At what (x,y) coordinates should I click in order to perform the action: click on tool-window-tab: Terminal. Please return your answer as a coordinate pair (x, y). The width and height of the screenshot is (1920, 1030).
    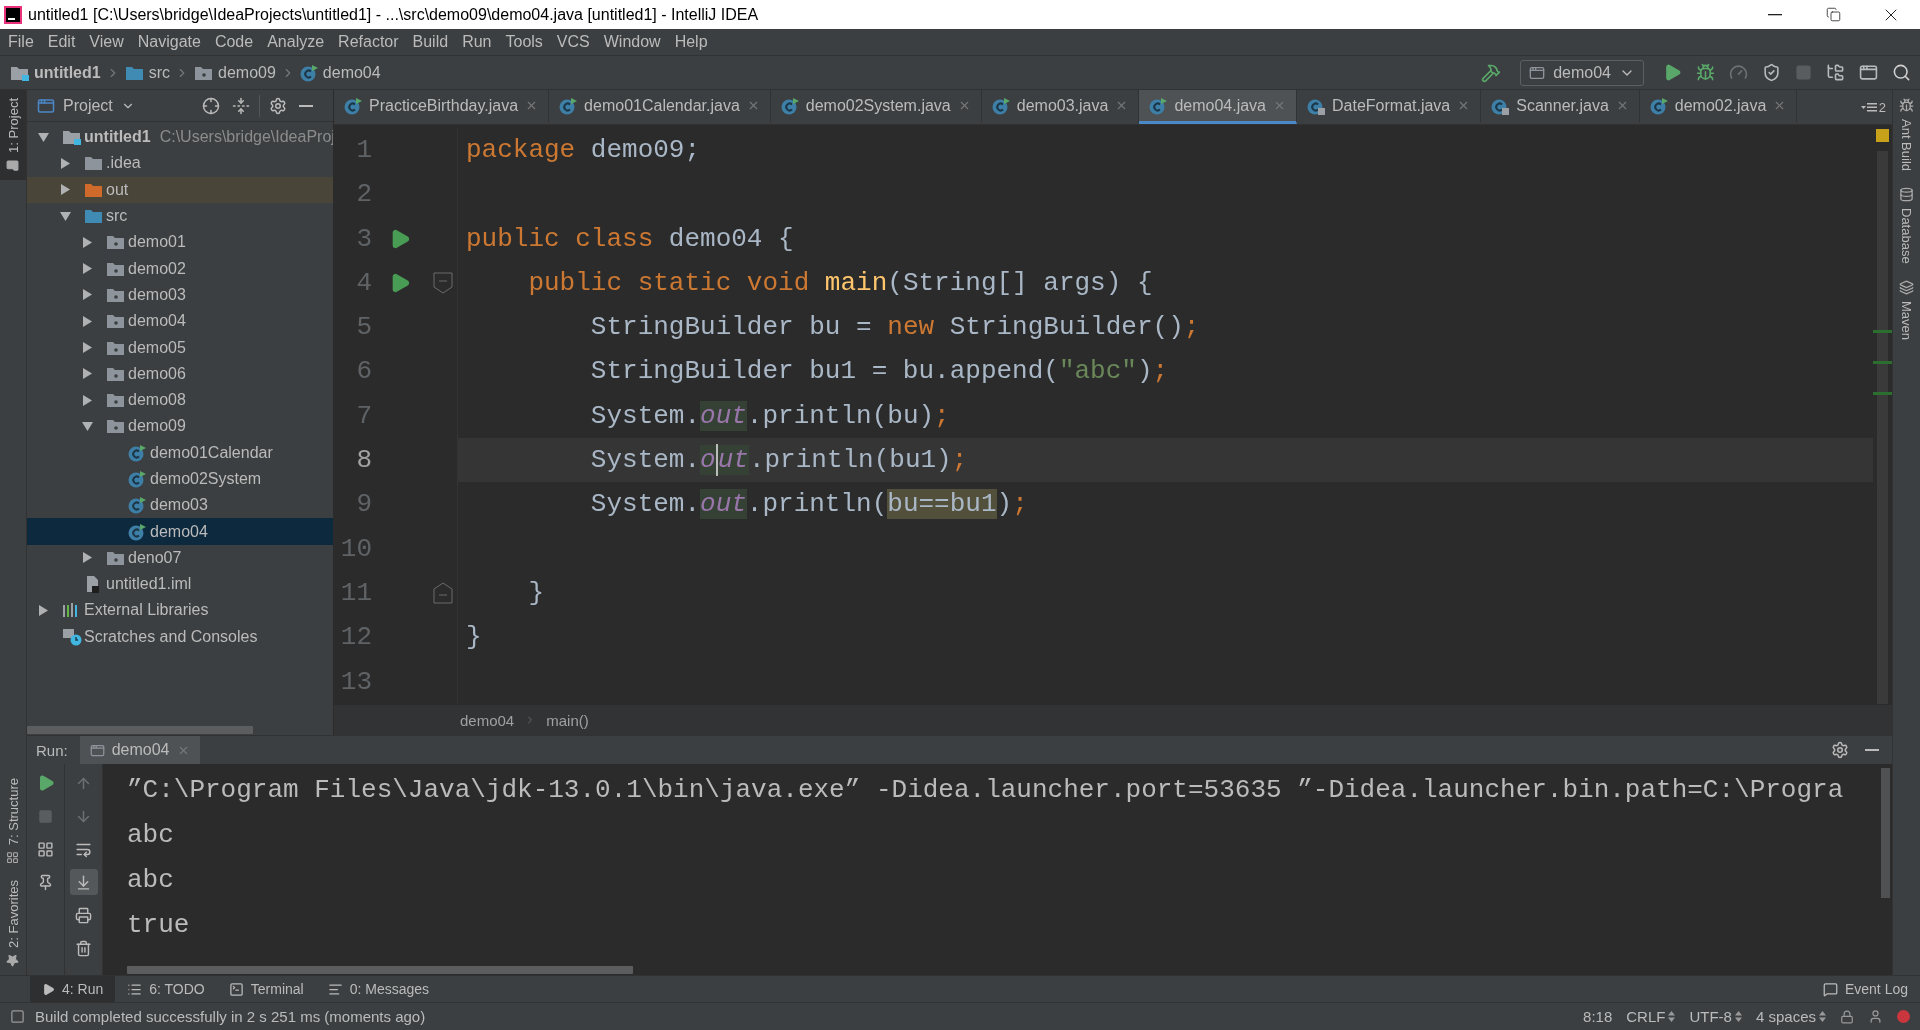
    Looking at the image, I should click on (266, 989).